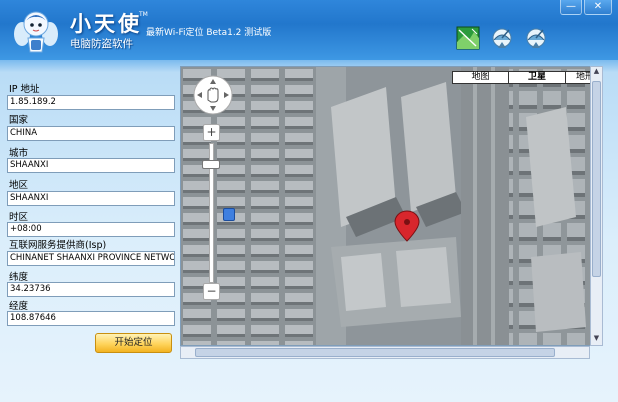 The image size is (618, 402). What do you see at coordinates (375, 352) in the screenshot?
I see `horizontal-scroll-thumb` at bounding box center [375, 352].